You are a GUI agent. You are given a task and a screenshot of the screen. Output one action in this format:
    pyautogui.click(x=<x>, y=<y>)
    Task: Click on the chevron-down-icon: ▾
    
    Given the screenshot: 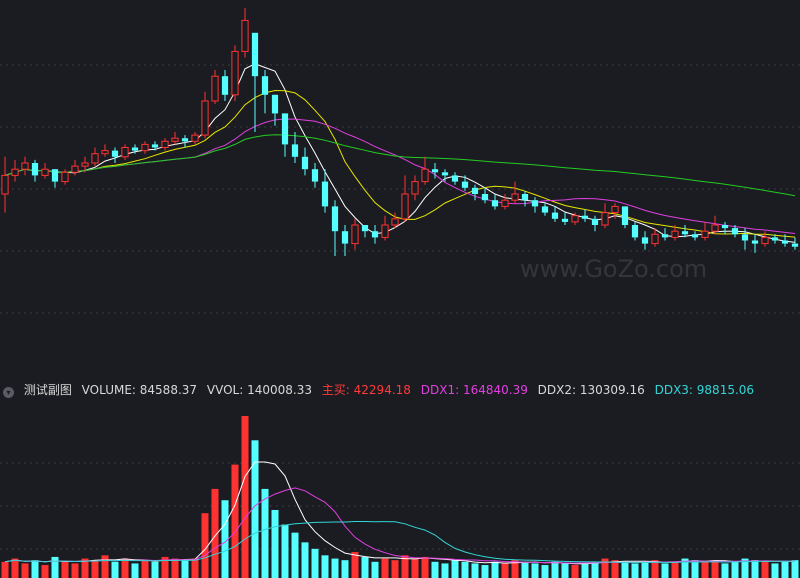 What is the action you would take?
    pyautogui.click(x=8, y=392)
    